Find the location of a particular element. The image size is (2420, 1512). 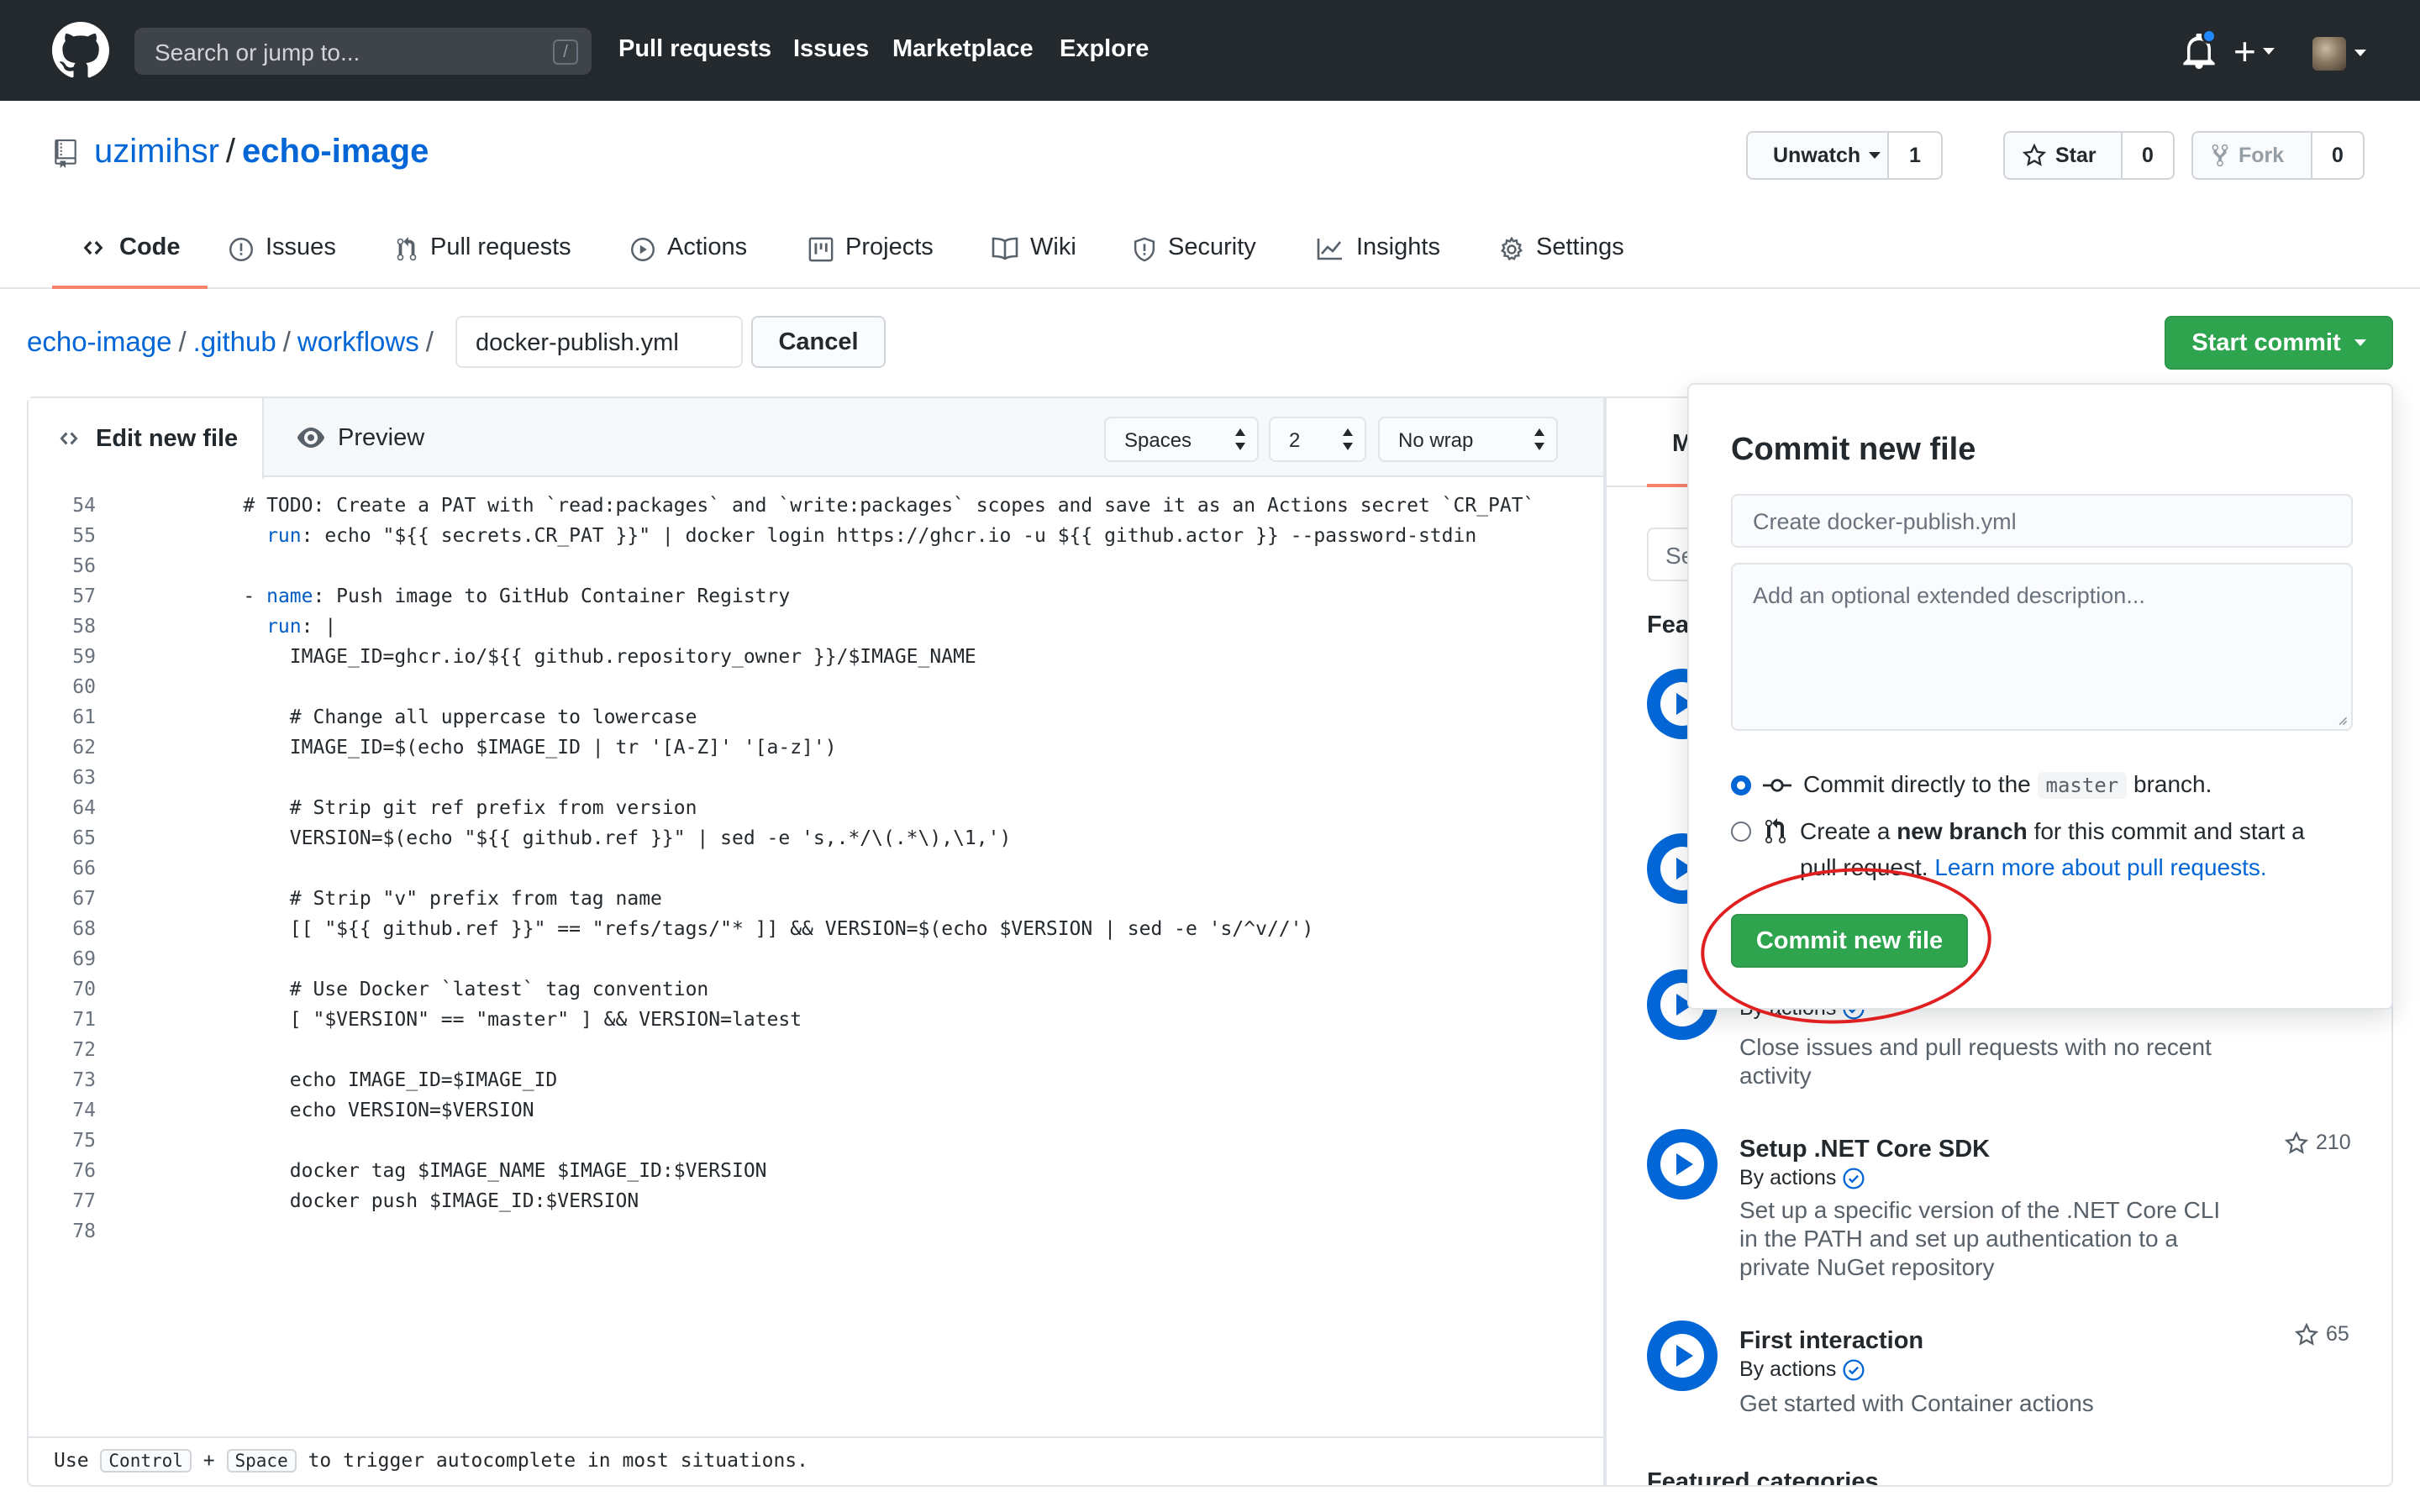

slash-shortcut-badge: / is located at coordinates (566, 52).